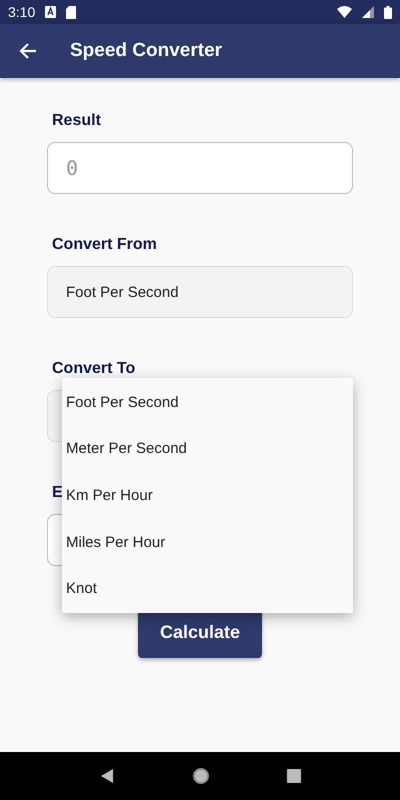 This screenshot has height=800, width=400. Describe the element at coordinates (388, 12) in the screenshot. I see `battery-icon` at that location.